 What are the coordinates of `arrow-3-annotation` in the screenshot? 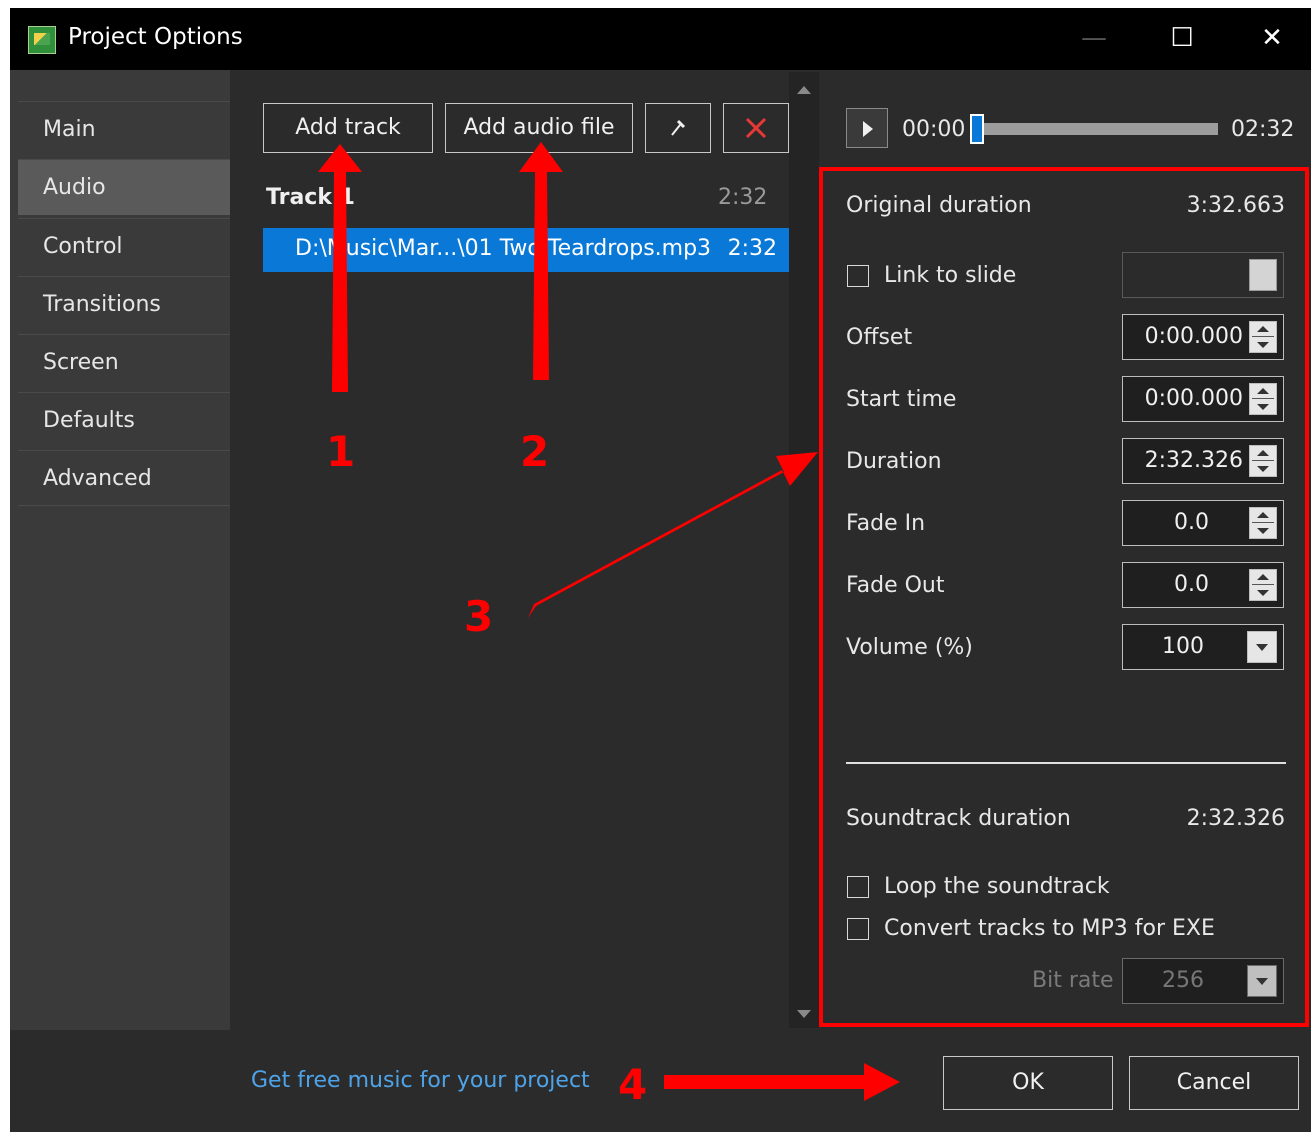 It's located at (673, 535).